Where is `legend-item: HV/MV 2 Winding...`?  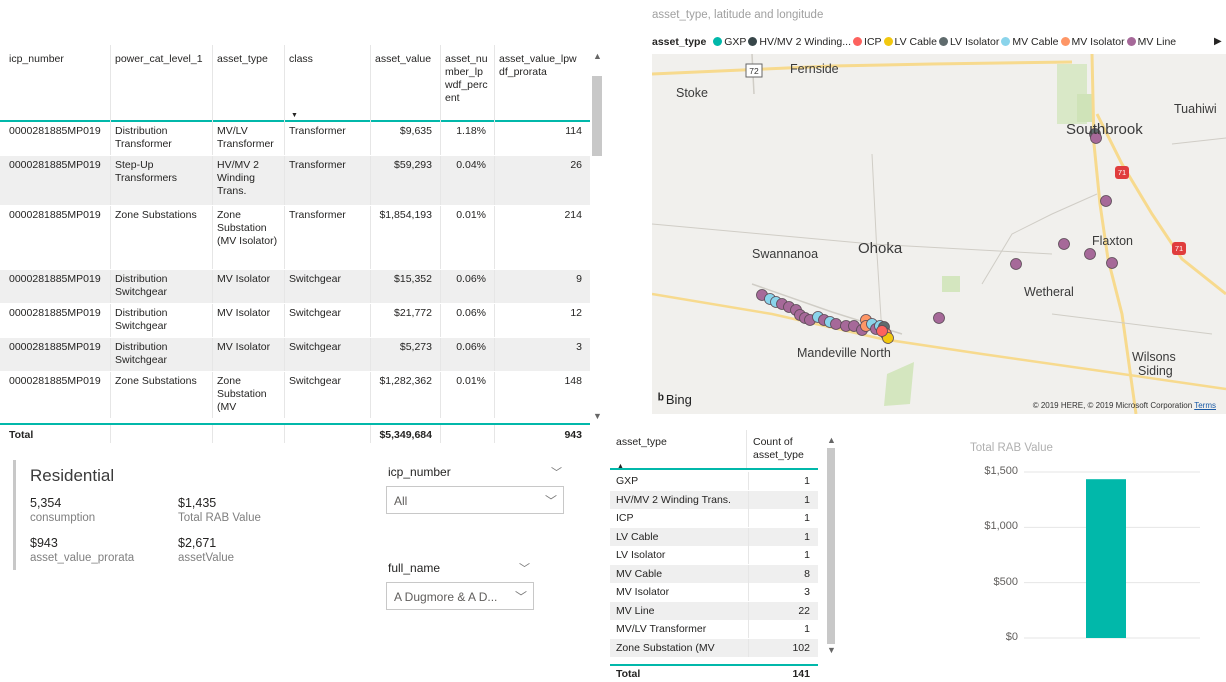
legend-item: HV/MV 2 Winding... is located at coordinates (799, 42).